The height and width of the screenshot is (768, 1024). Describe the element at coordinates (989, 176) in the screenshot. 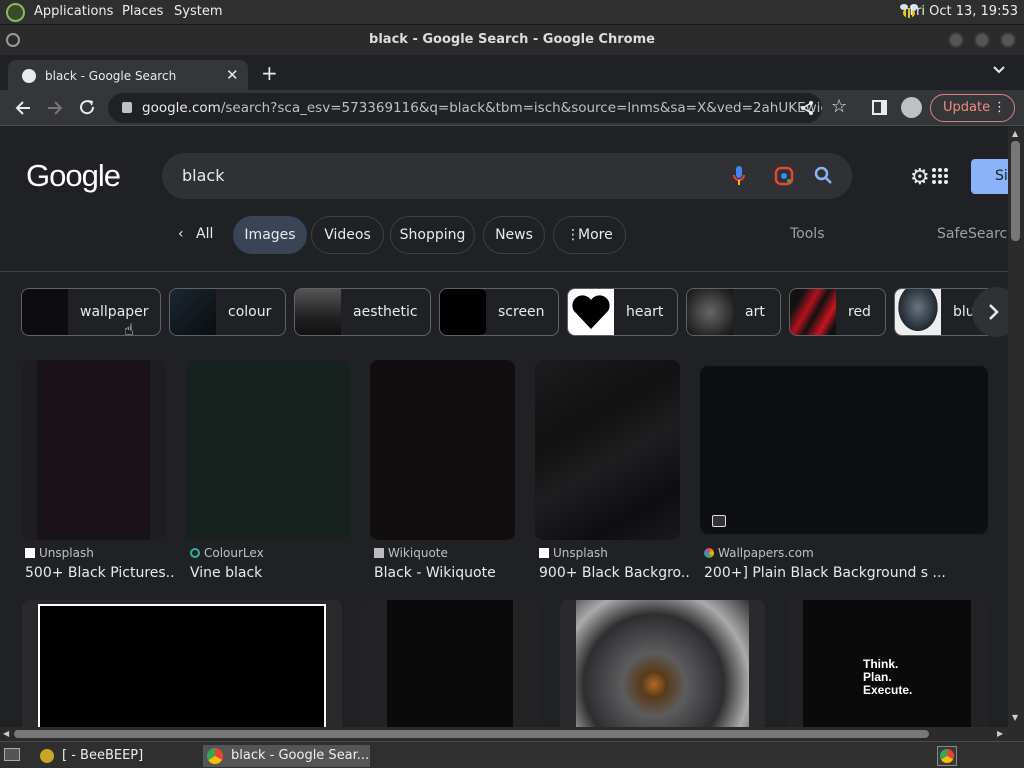

I see `sign-in-button: Si` at that location.